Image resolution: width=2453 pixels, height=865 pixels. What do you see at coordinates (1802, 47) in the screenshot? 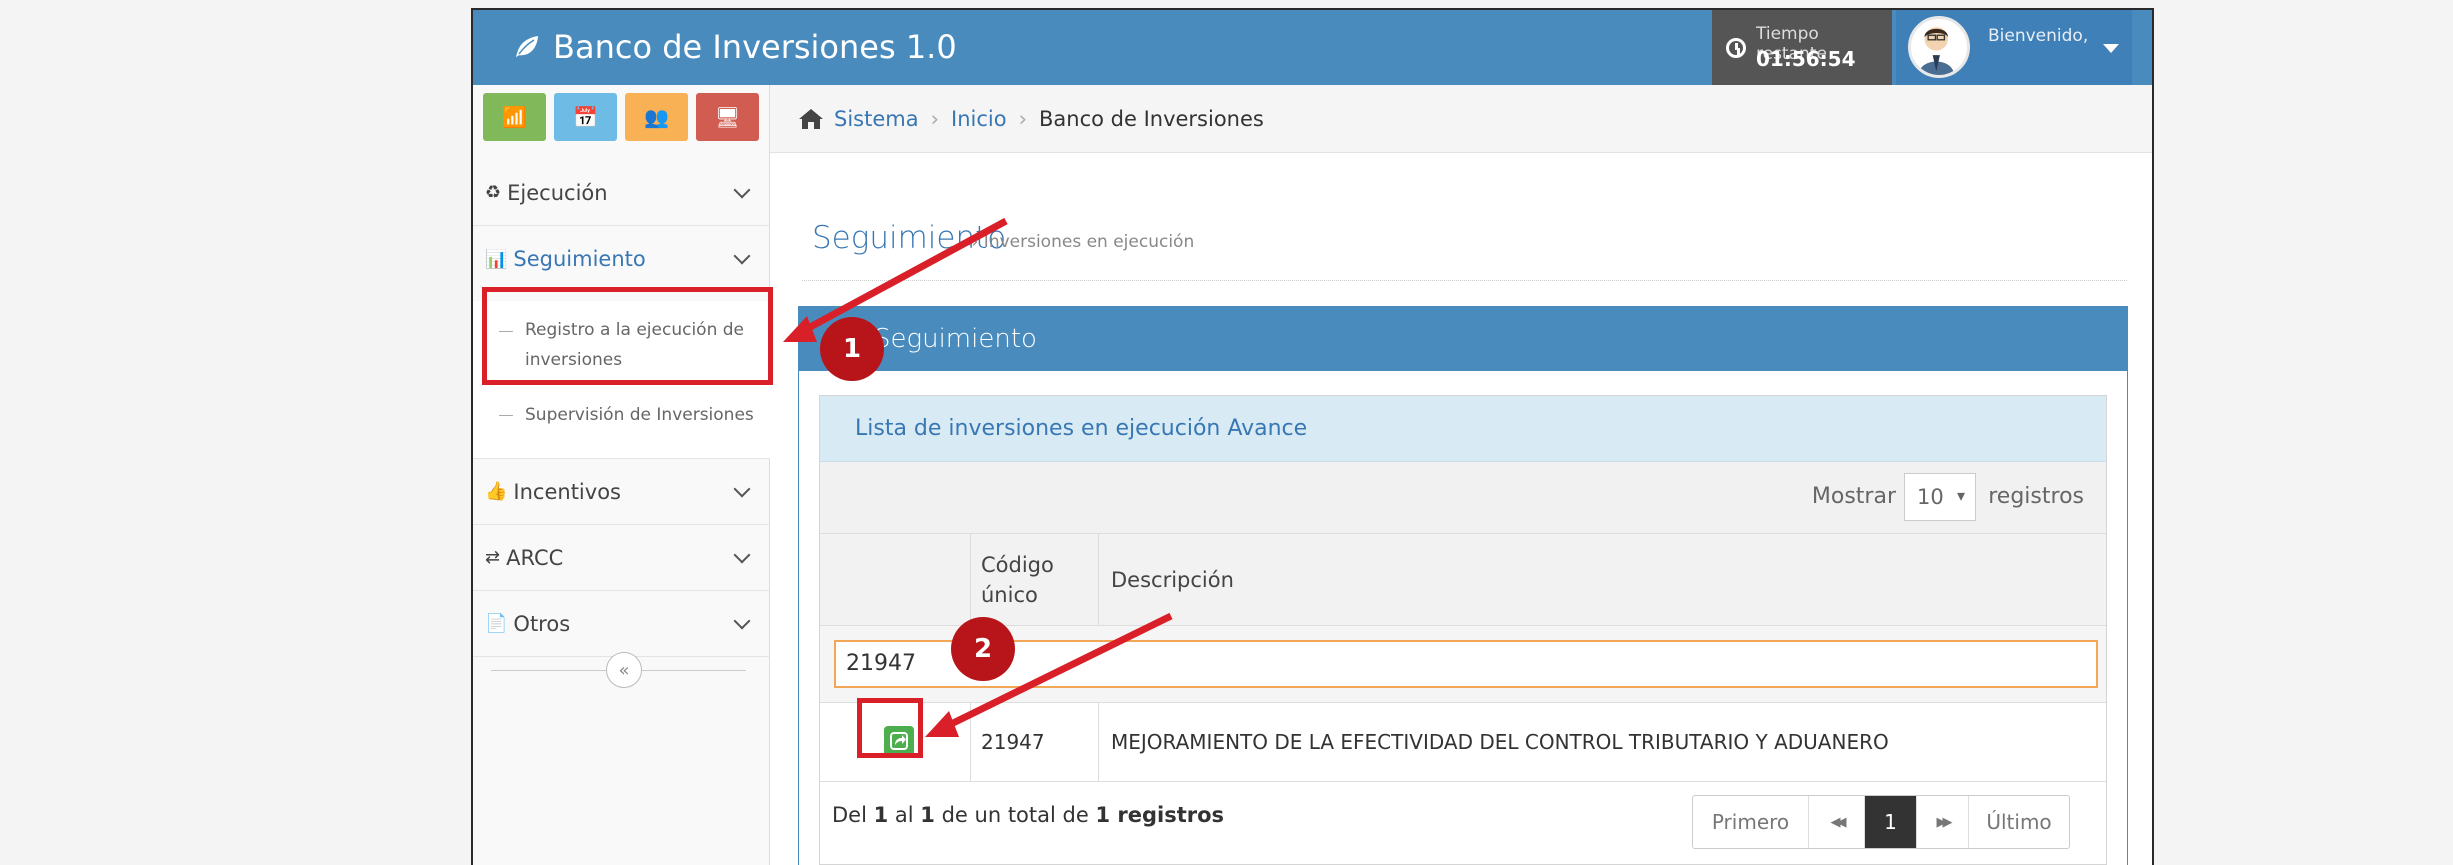
I see `session-timer: Tiempo restante 01:56:54` at bounding box center [1802, 47].